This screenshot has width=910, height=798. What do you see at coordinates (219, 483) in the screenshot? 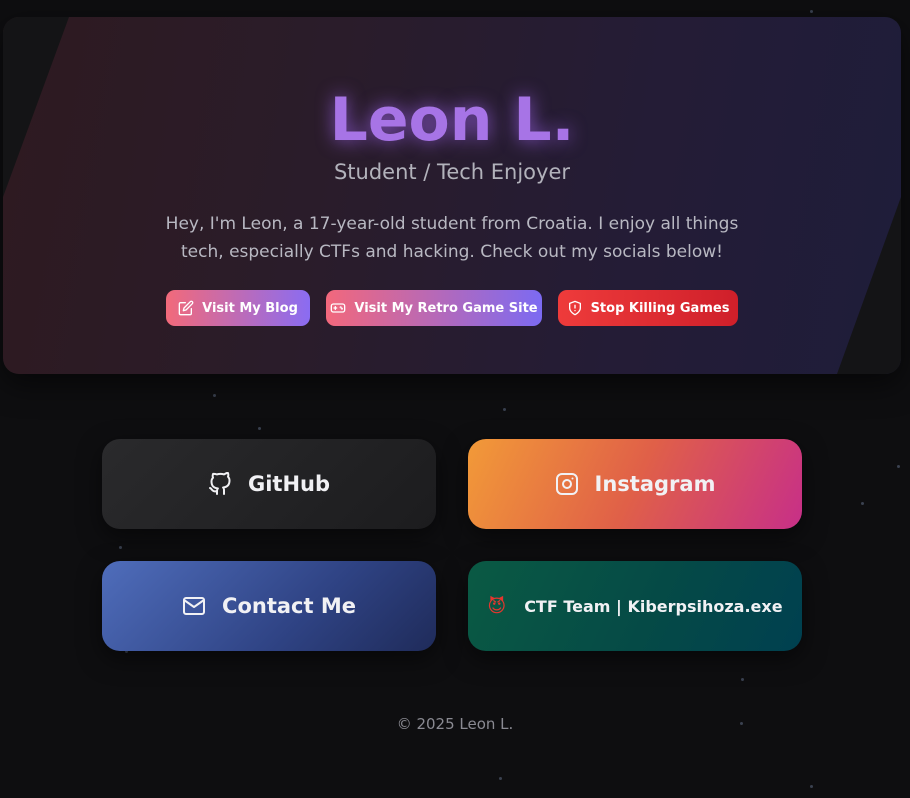
I see `github-icon` at bounding box center [219, 483].